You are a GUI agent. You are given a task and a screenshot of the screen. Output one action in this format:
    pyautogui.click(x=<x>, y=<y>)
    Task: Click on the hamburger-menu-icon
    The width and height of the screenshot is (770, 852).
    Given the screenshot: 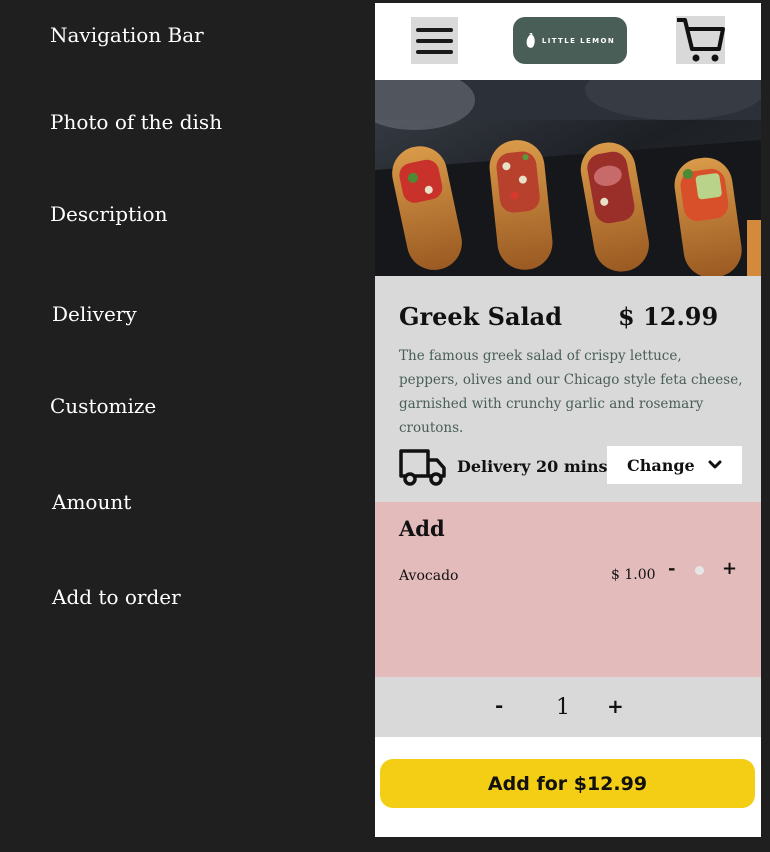 What is the action you would take?
    pyautogui.click(x=434, y=30)
    